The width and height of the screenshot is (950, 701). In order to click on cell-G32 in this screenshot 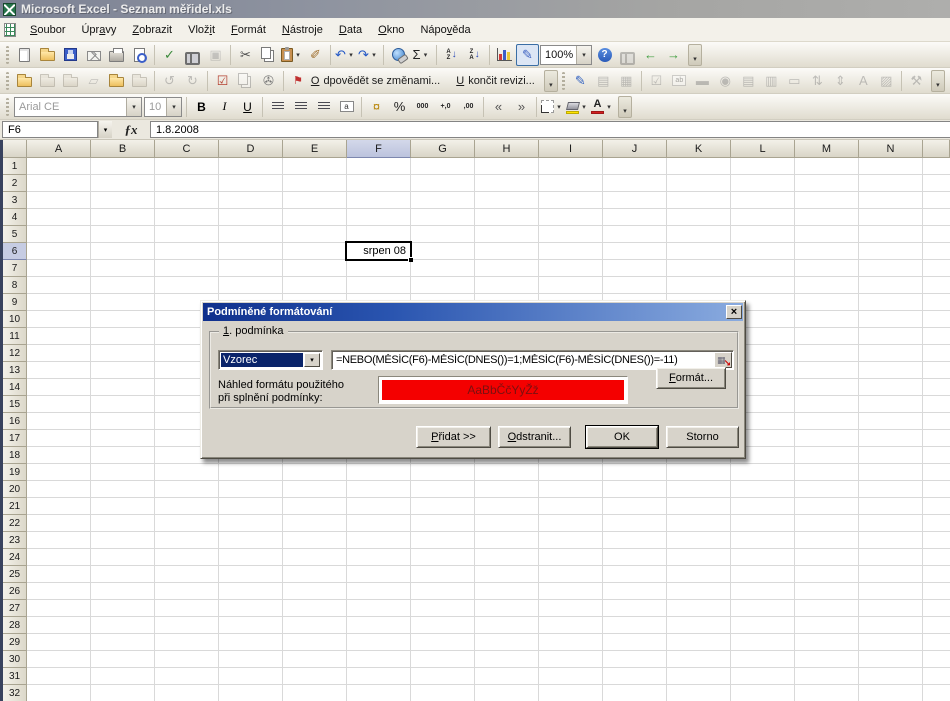, I will do `click(443, 693)`.